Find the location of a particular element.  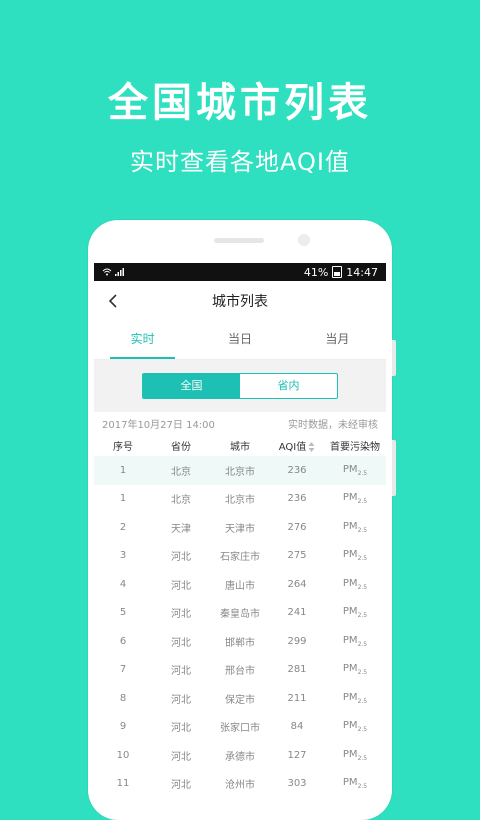

tab-realtime: 实时 is located at coordinates (142, 340).